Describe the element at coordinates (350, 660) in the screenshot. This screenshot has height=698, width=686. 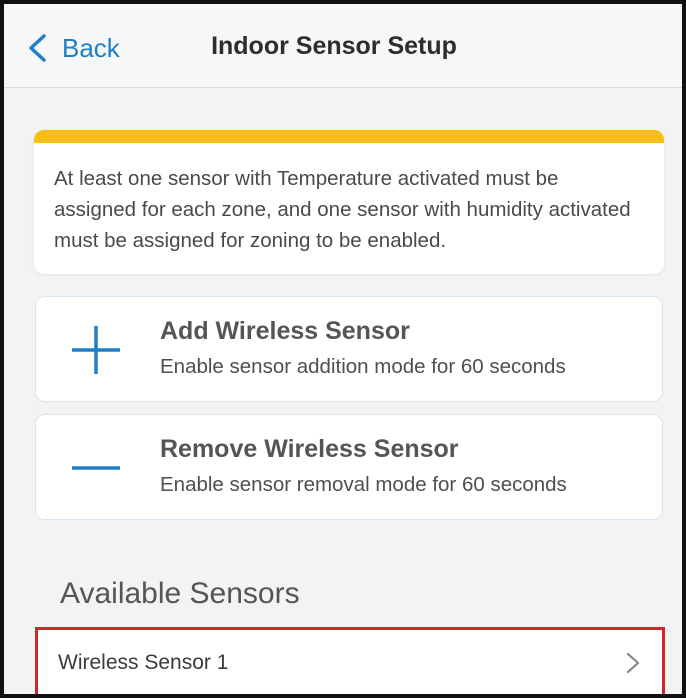
I see `sensor-list-item: Wireless Sensor 1` at that location.